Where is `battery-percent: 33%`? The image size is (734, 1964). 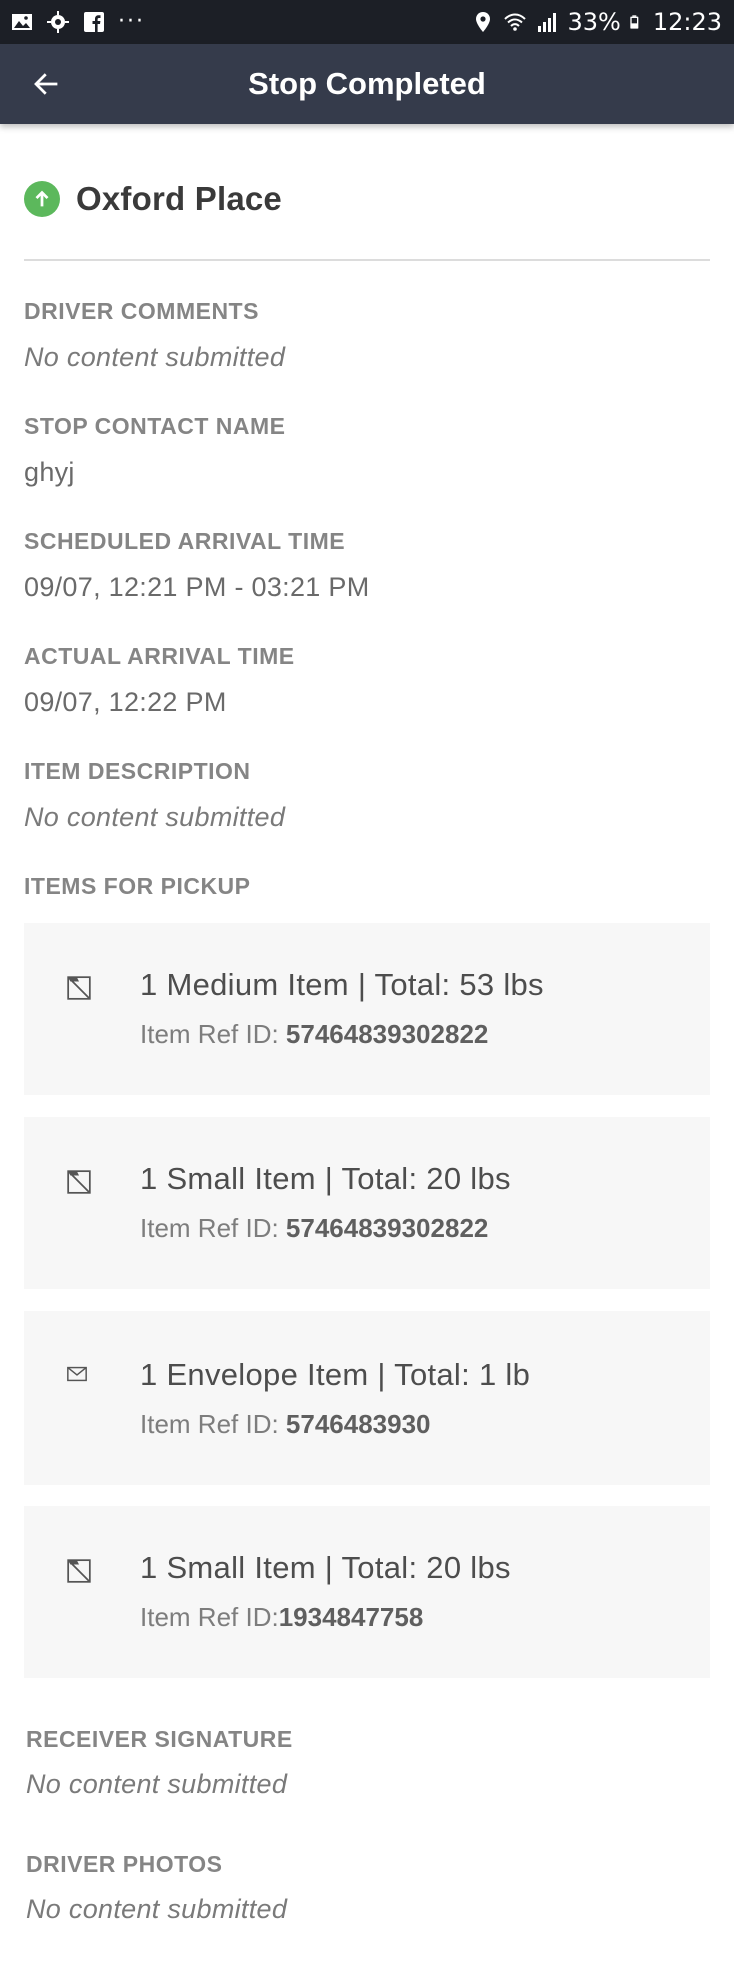
battery-percent: 33% is located at coordinates (594, 22).